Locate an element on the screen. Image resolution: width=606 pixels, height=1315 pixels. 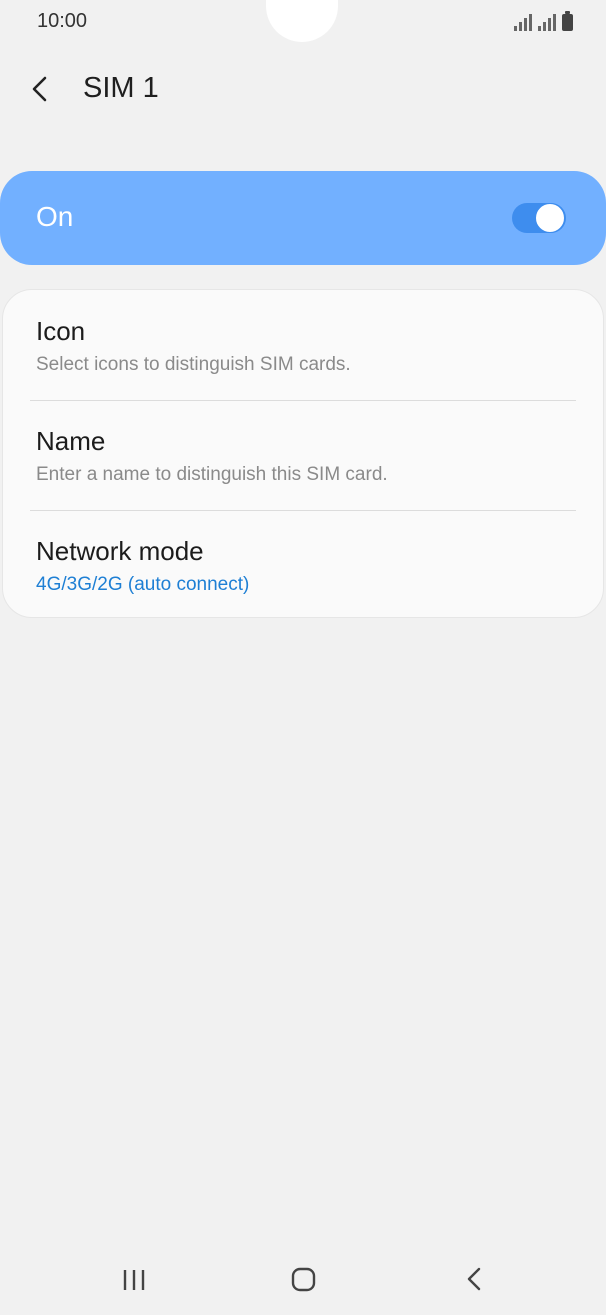
recent-apps-icon is located at coordinates (134, 1280).